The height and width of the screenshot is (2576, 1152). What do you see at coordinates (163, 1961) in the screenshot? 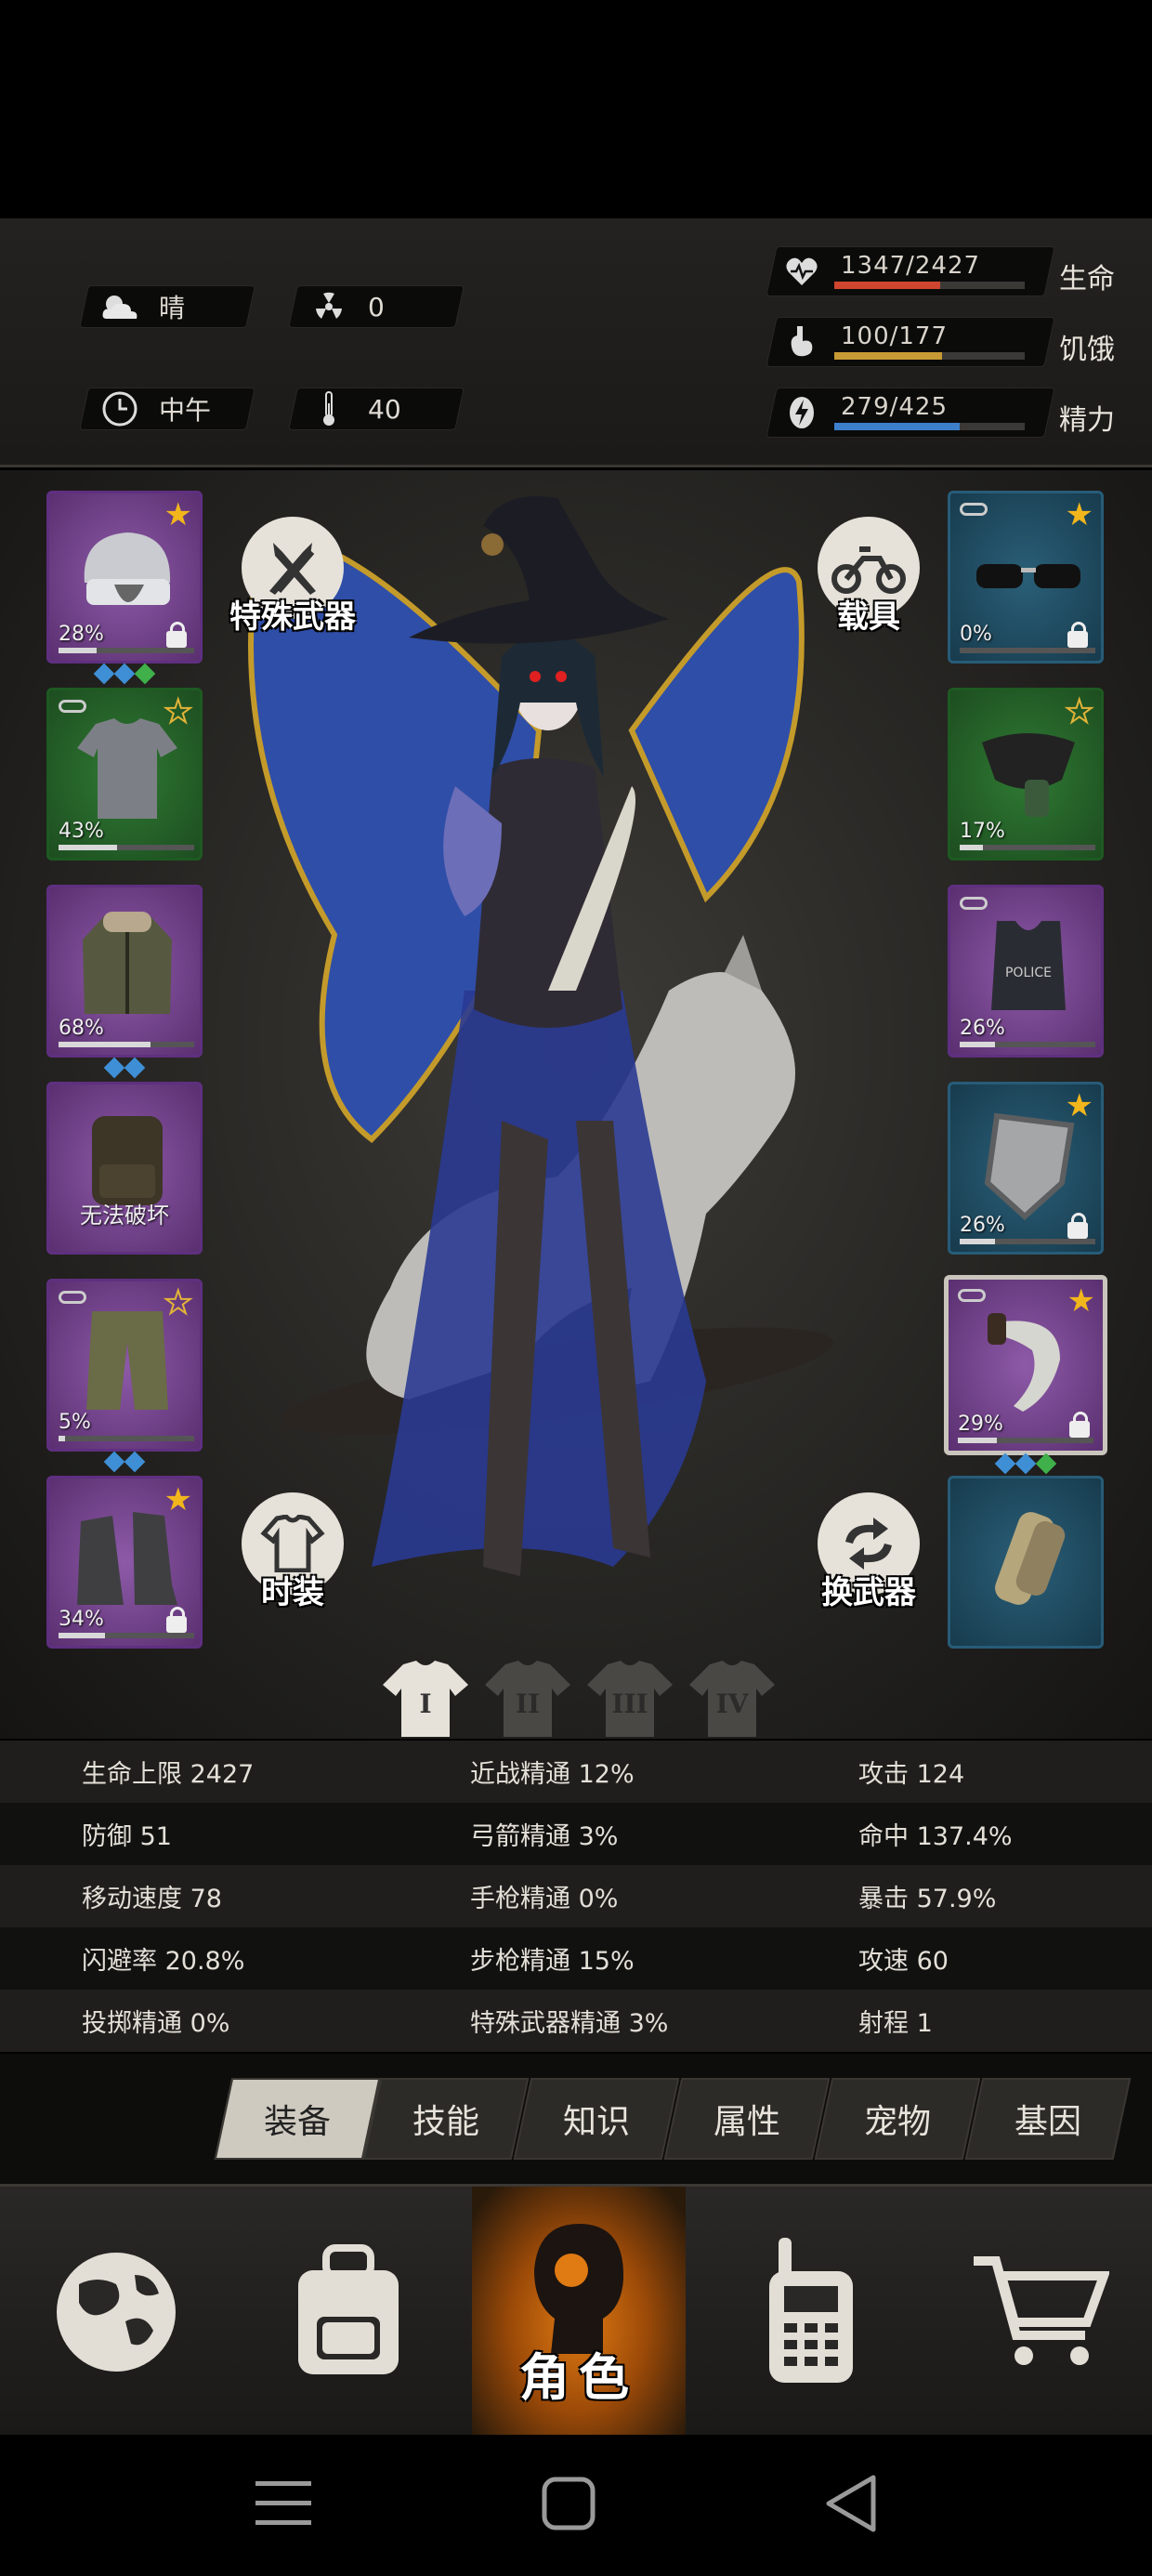
I see `attribute-text: 闪避率 20.8%` at bounding box center [163, 1961].